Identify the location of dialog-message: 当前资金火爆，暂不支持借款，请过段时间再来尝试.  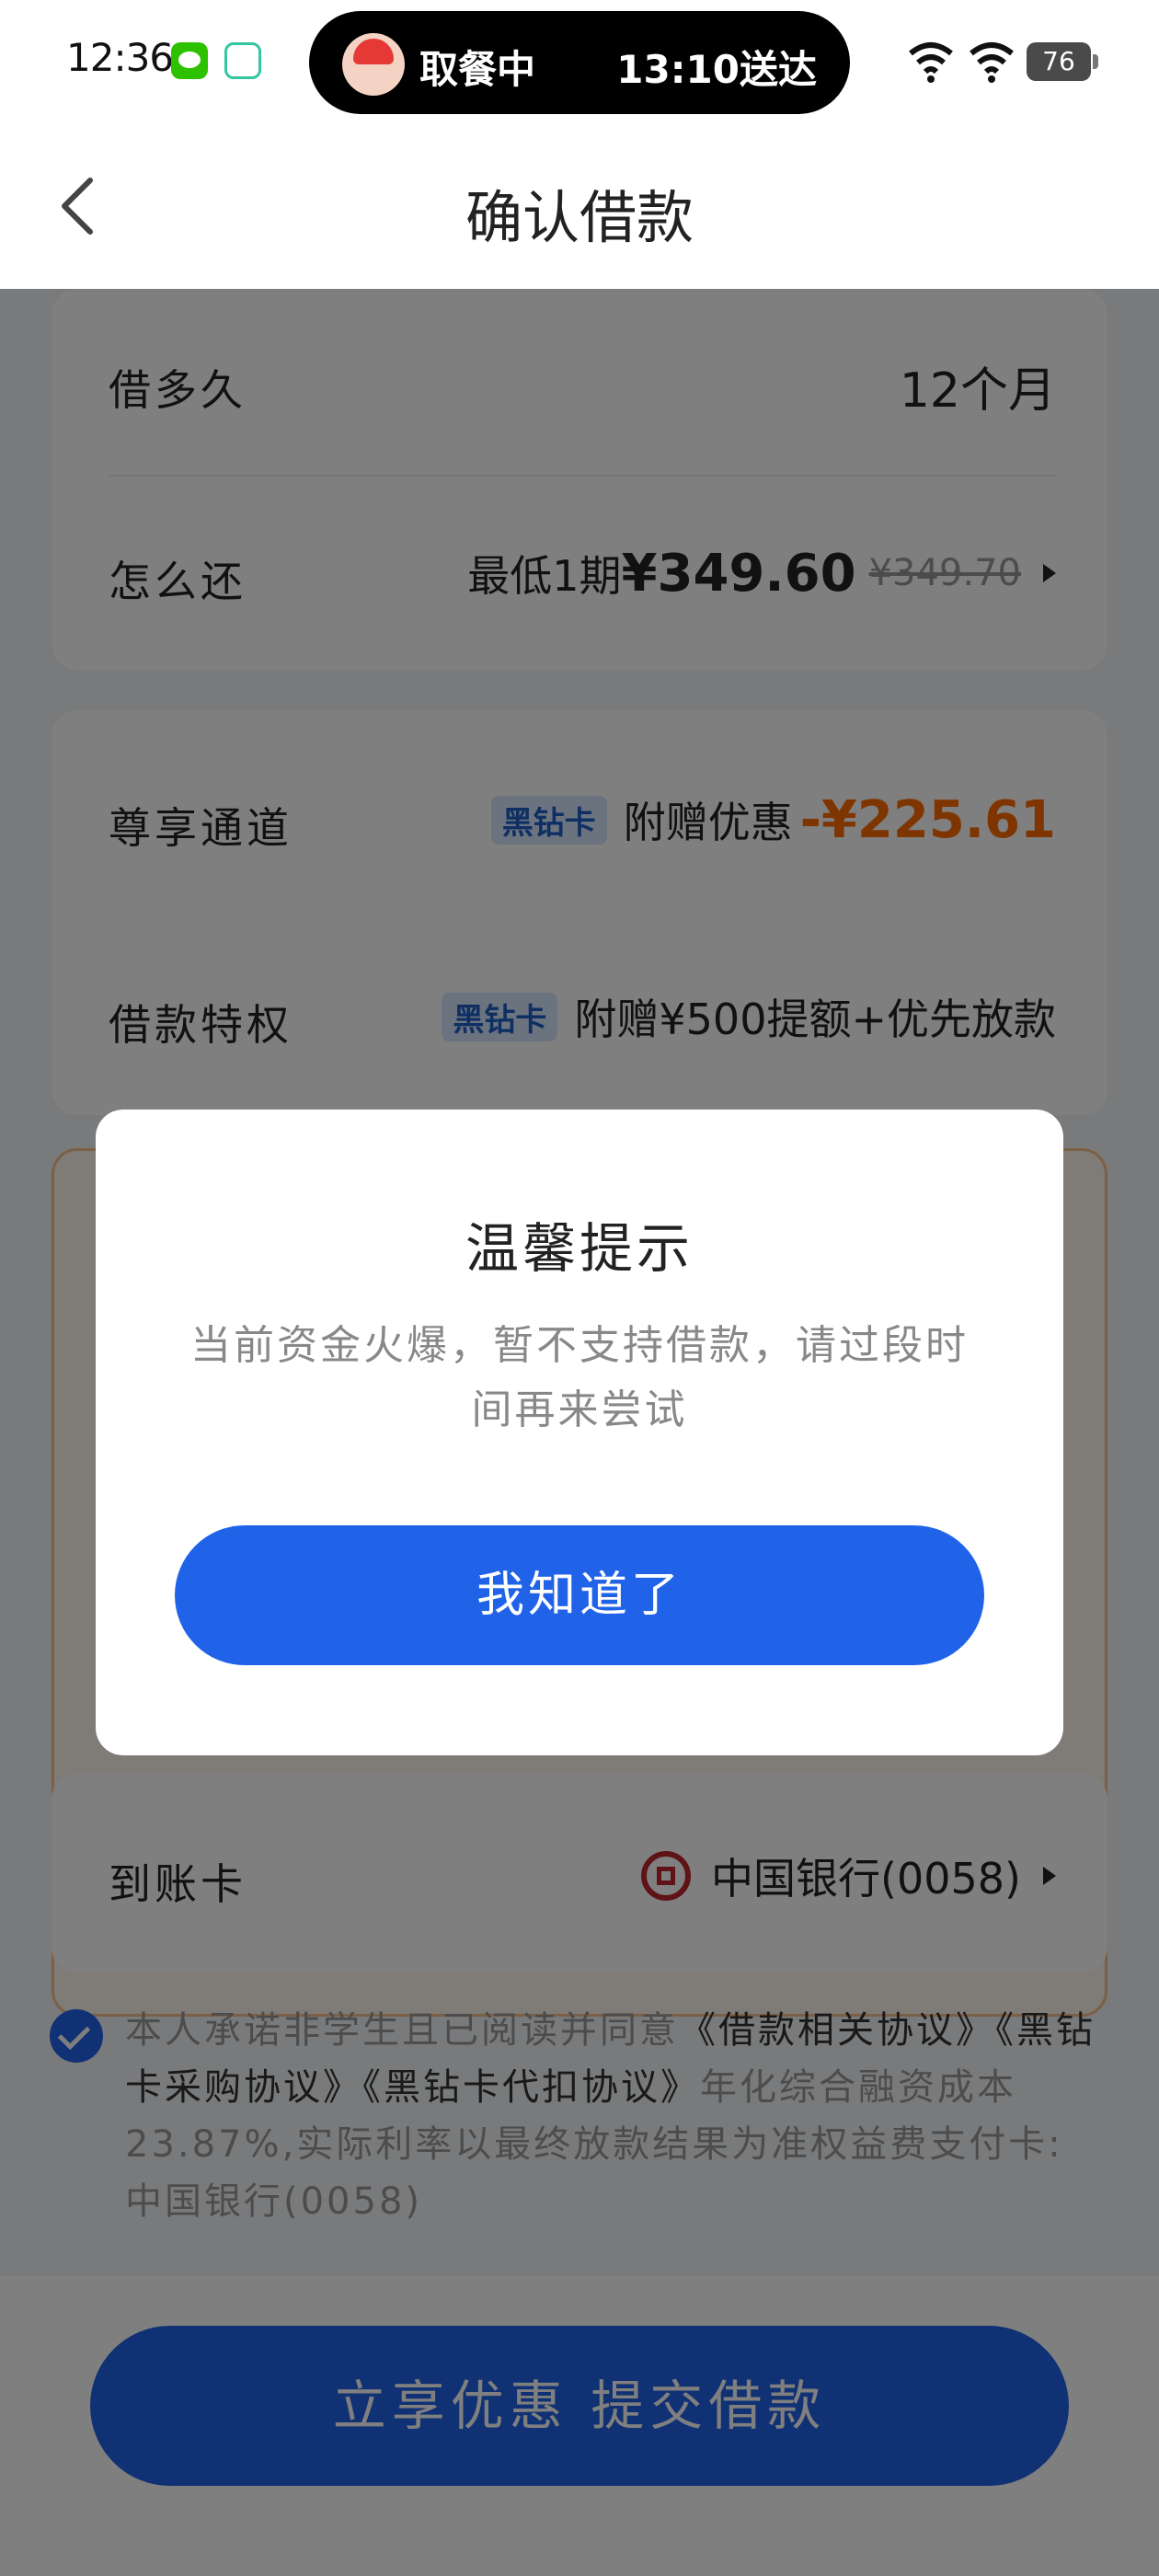
(579, 1377).